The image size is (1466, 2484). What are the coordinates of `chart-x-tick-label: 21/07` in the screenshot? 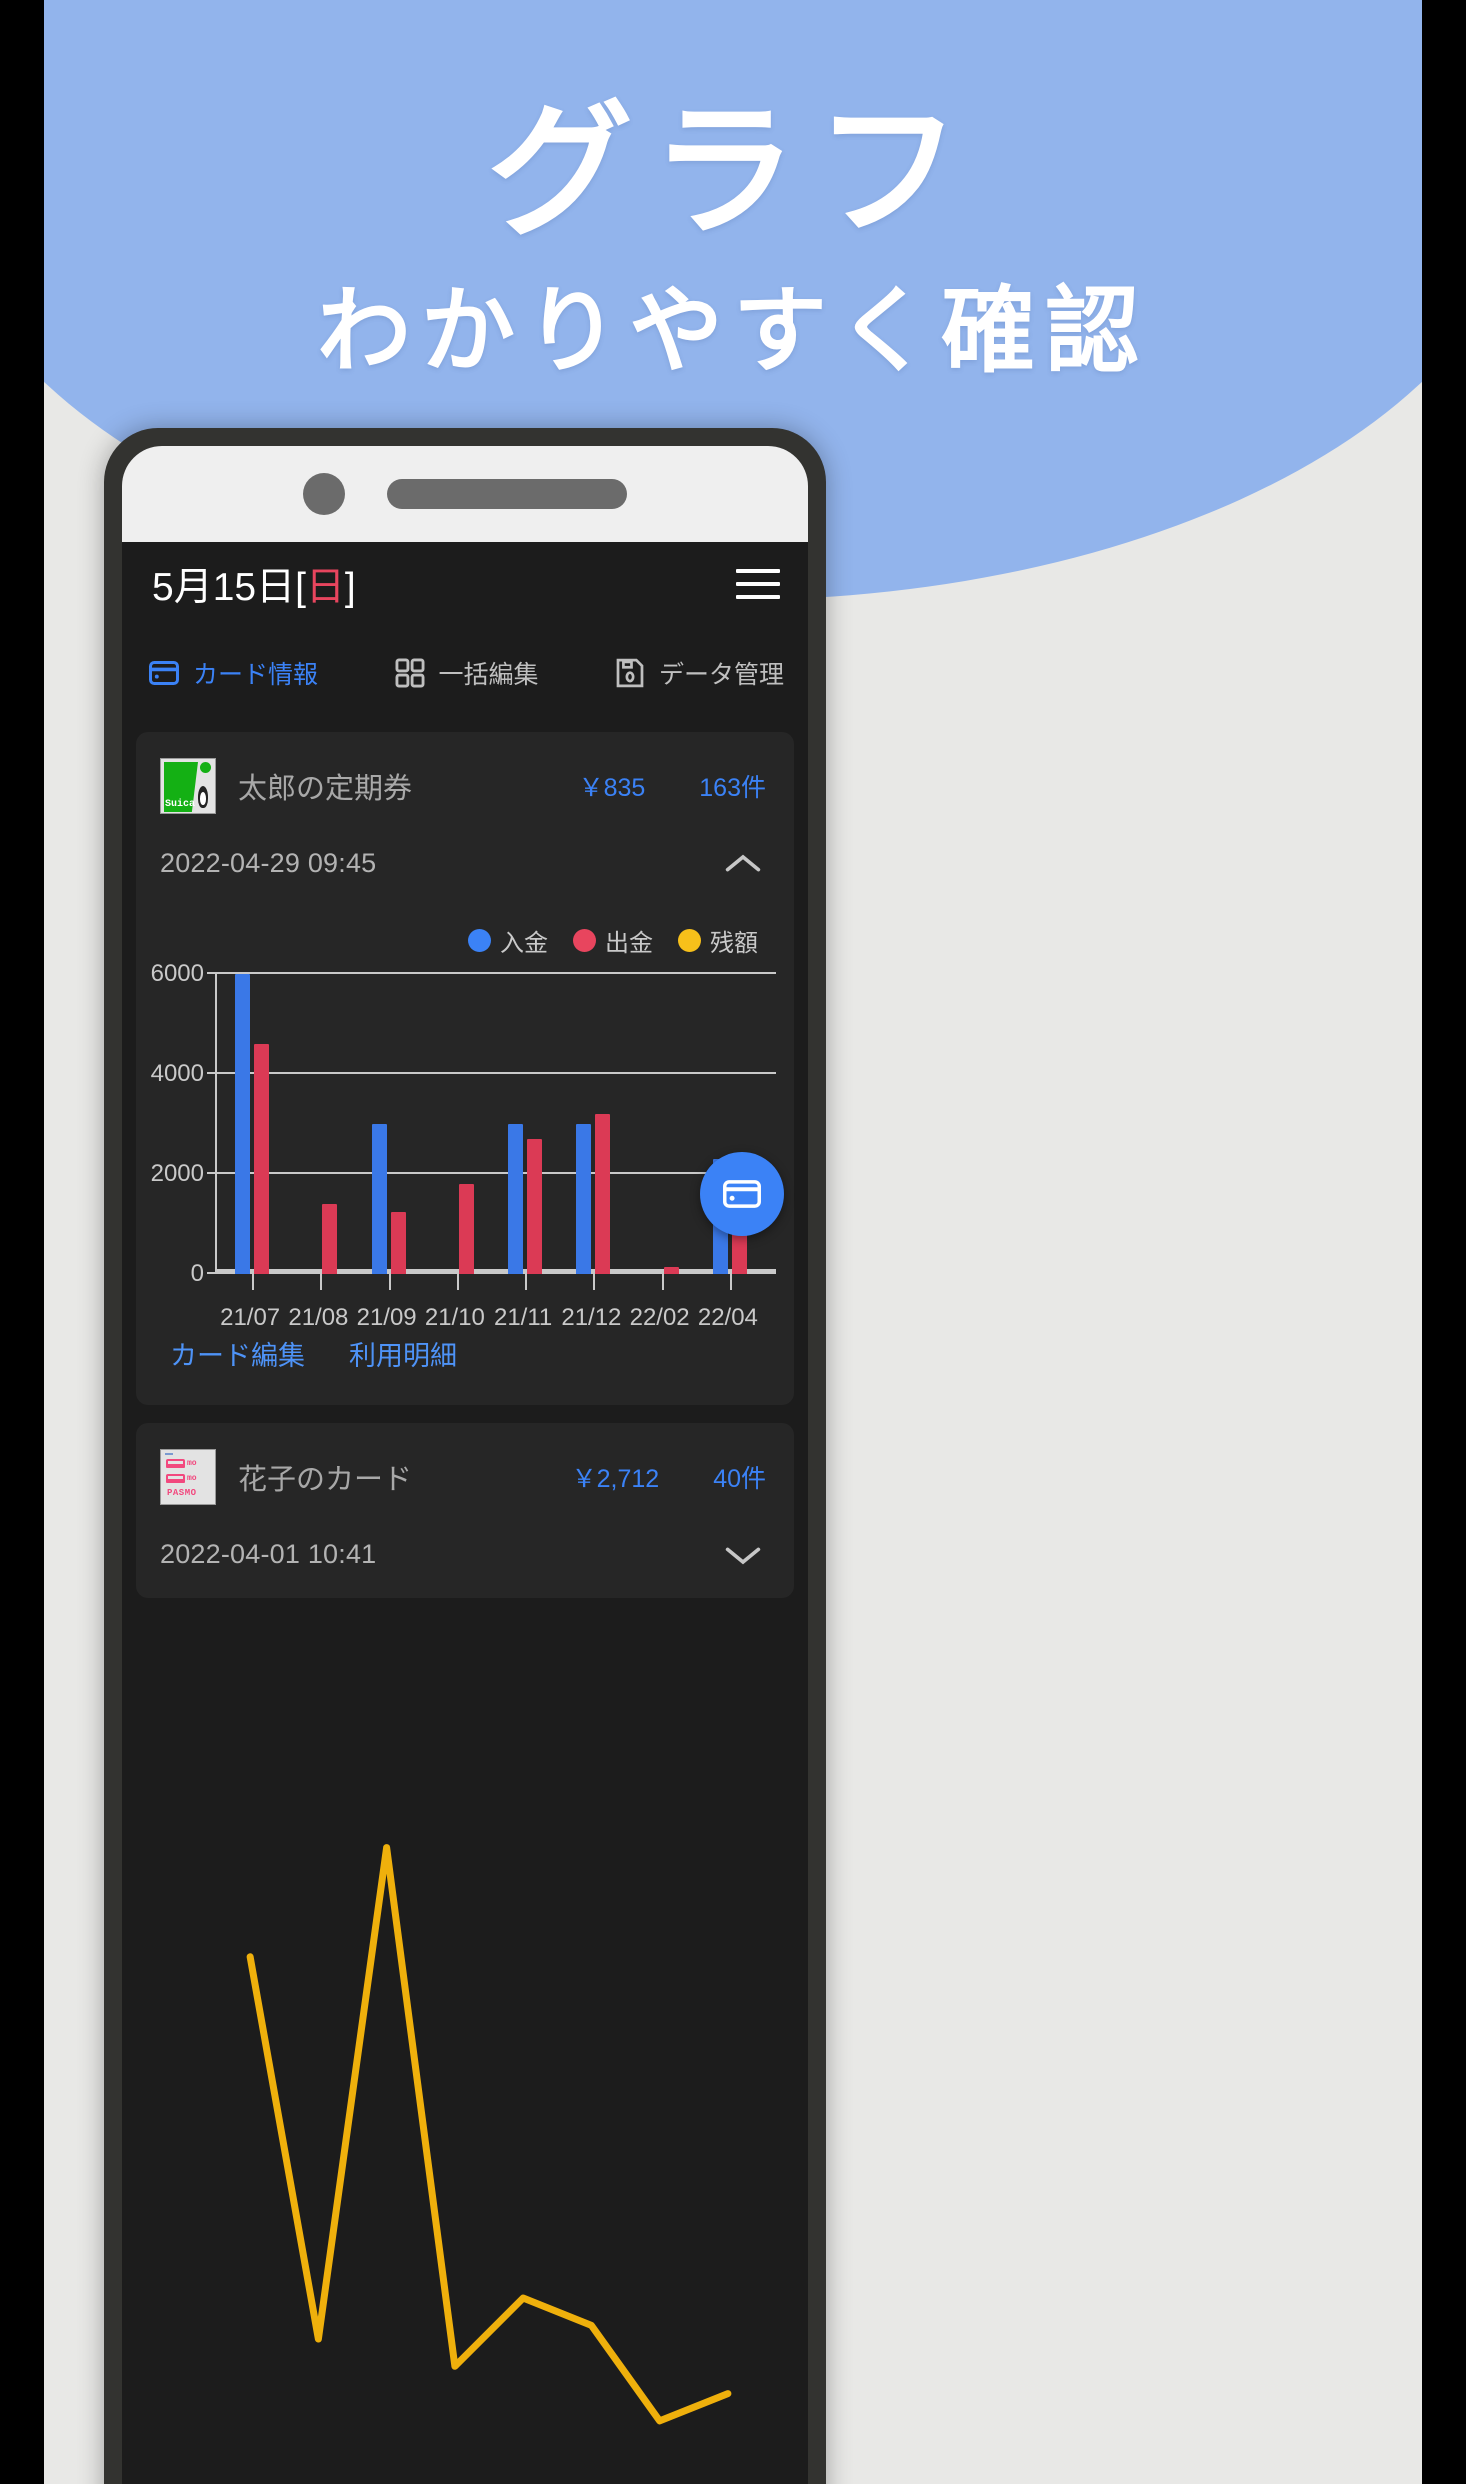 It's located at (250, 1317).